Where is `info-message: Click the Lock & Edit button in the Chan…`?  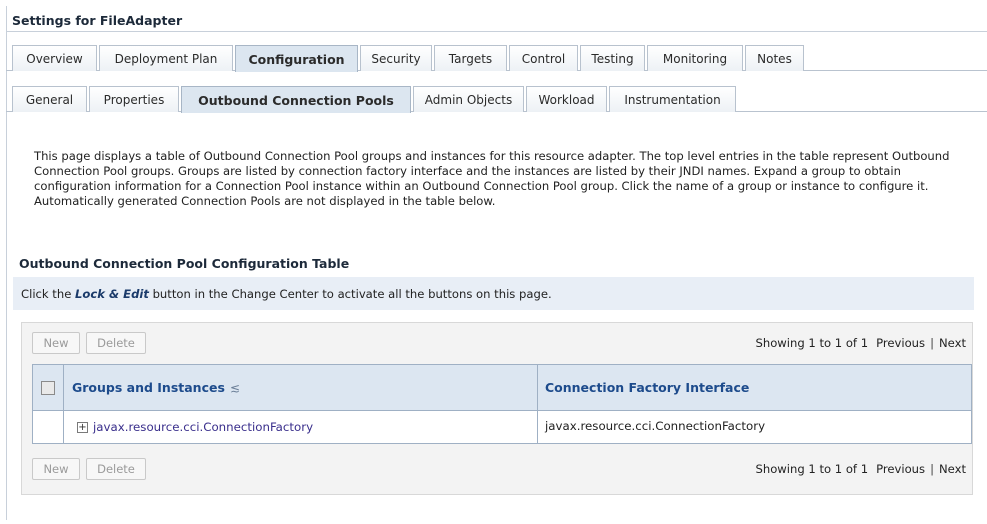
info-message: Click the Lock & Edit button in the Chan… is located at coordinates (286, 294).